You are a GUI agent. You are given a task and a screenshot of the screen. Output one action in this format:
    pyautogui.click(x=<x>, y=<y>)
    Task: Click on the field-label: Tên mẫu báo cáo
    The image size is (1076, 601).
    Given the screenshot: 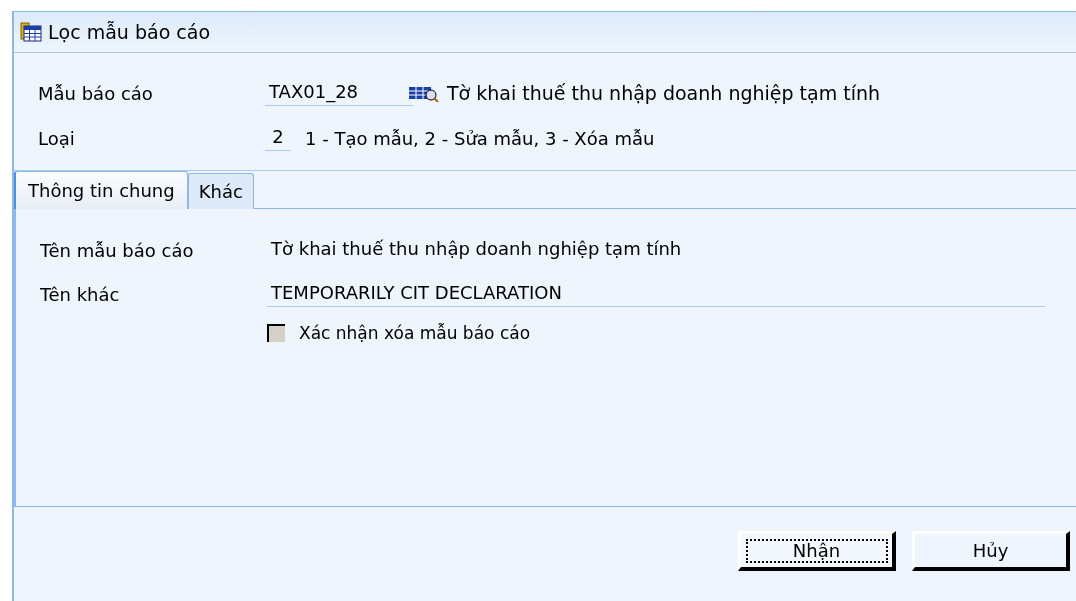 What is the action you would take?
    pyautogui.click(x=117, y=250)
    